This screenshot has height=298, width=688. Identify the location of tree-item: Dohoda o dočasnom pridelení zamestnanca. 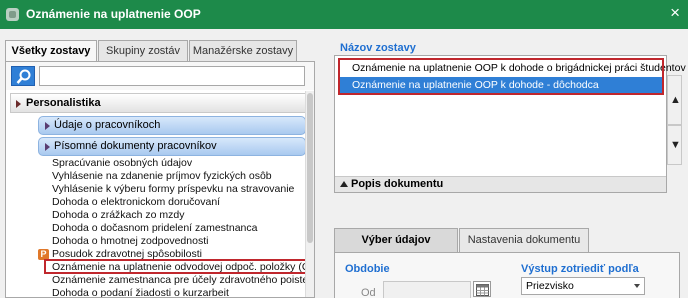
(154, 228).